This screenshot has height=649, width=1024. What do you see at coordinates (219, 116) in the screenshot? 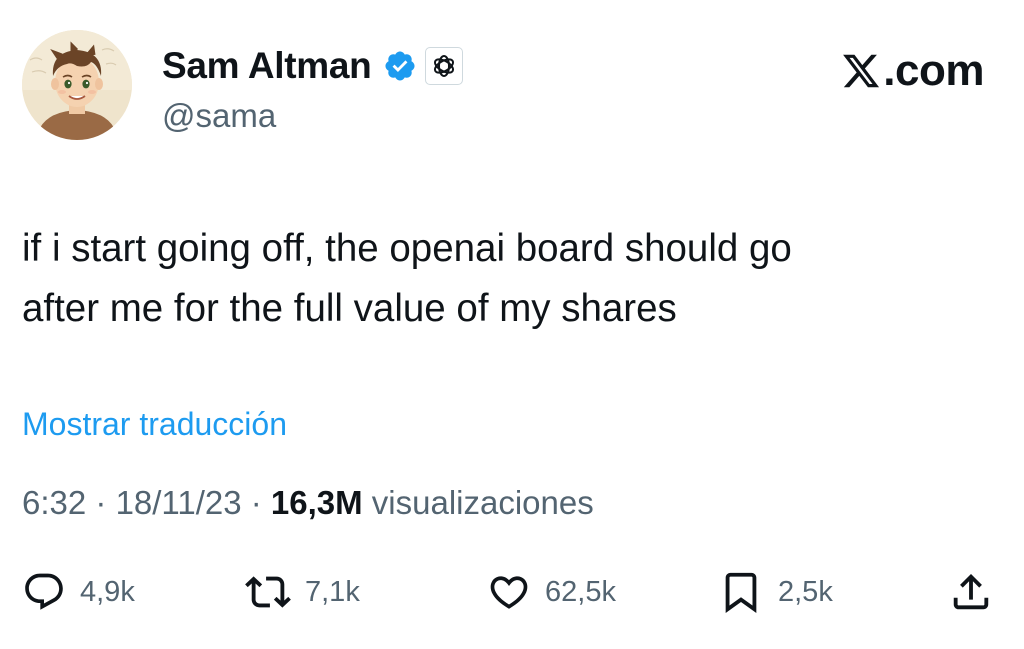
I see `author-handle: @sama` at bounding box center [219, 116].